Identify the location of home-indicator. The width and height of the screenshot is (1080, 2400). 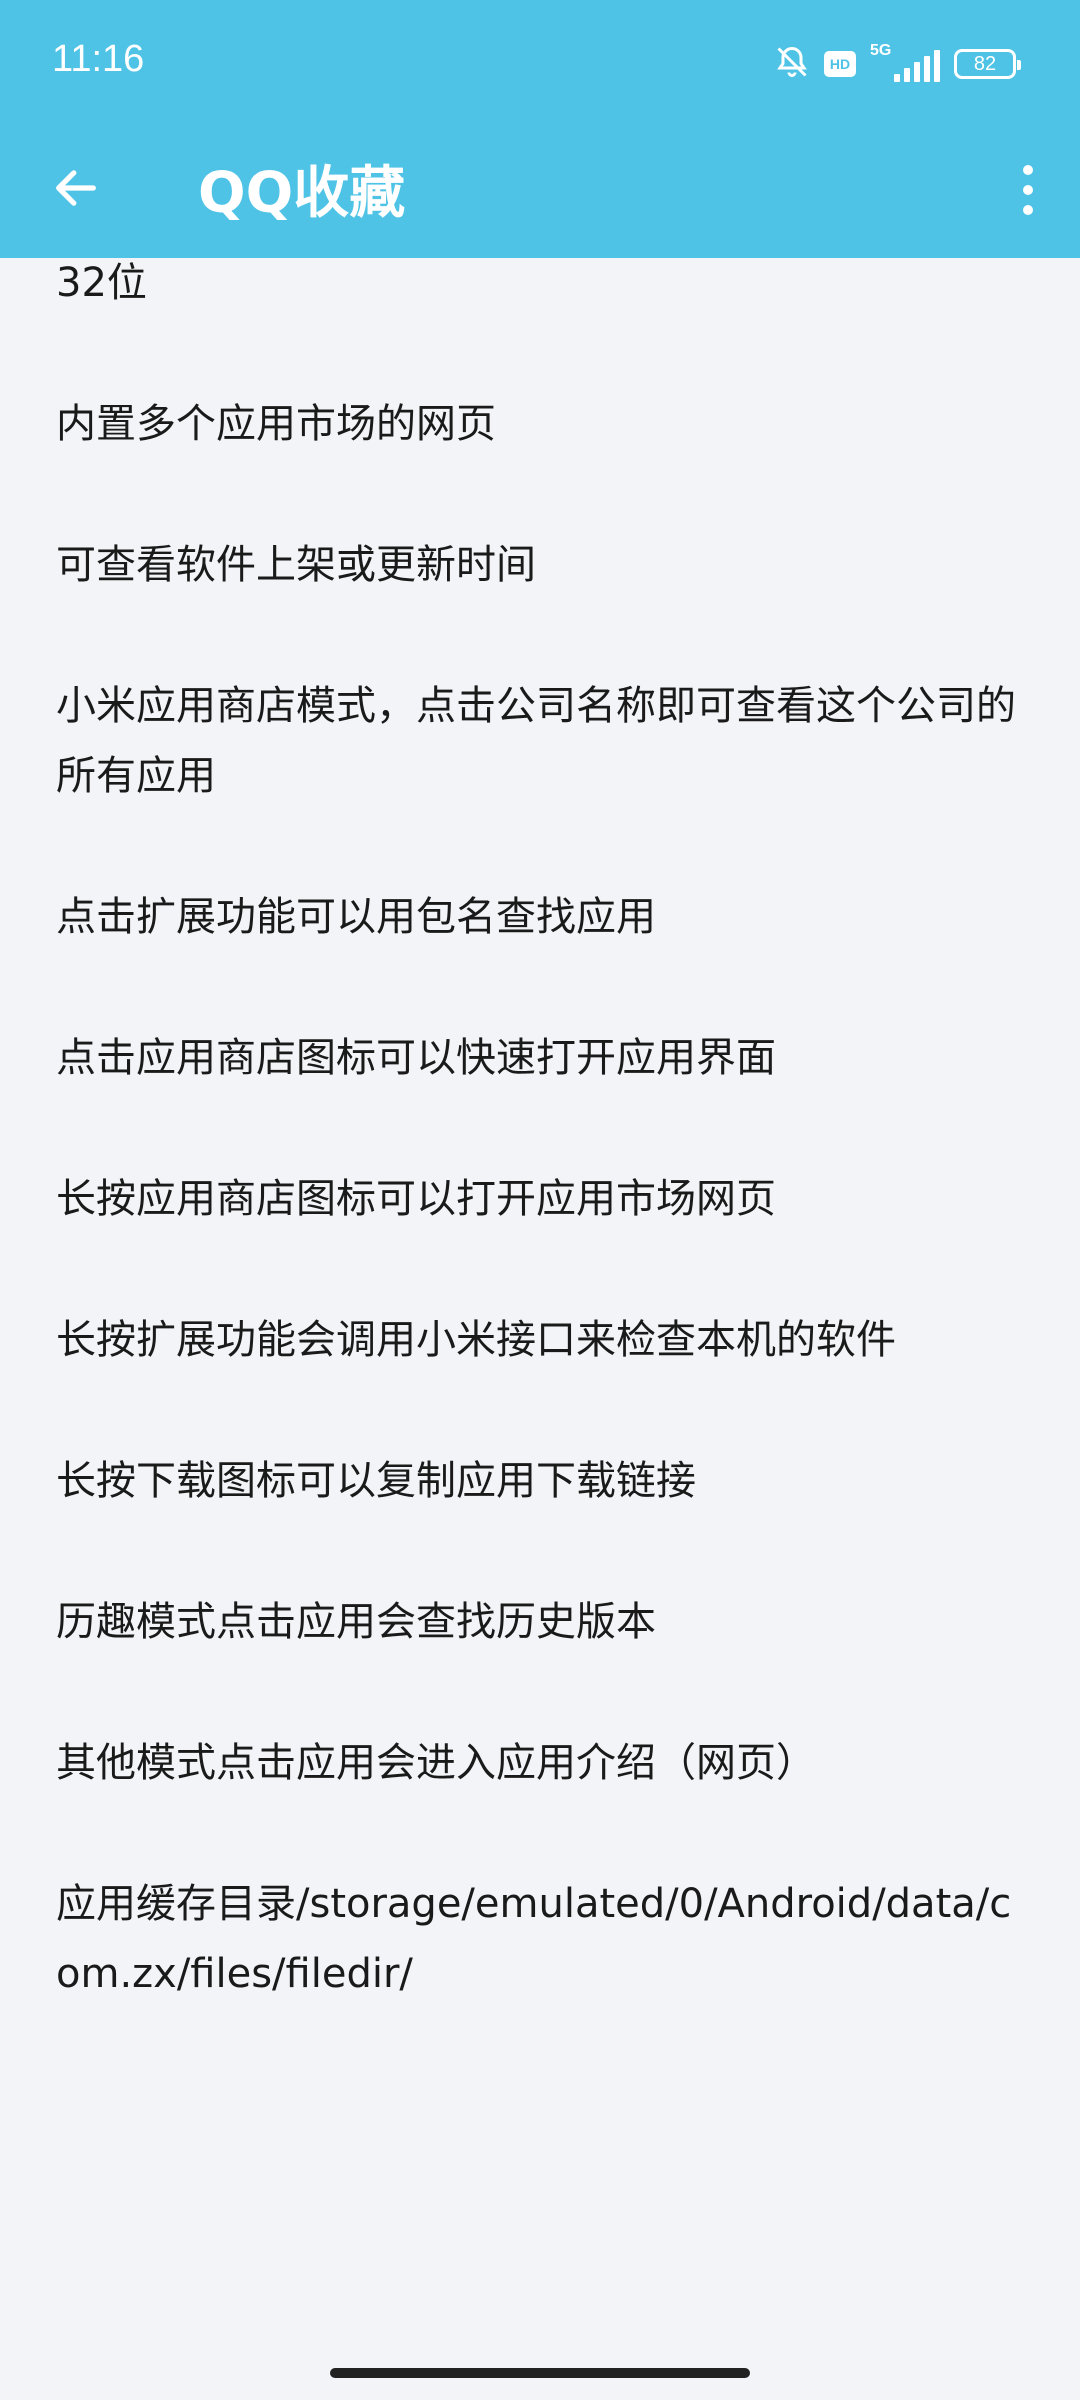
(540, 2373).